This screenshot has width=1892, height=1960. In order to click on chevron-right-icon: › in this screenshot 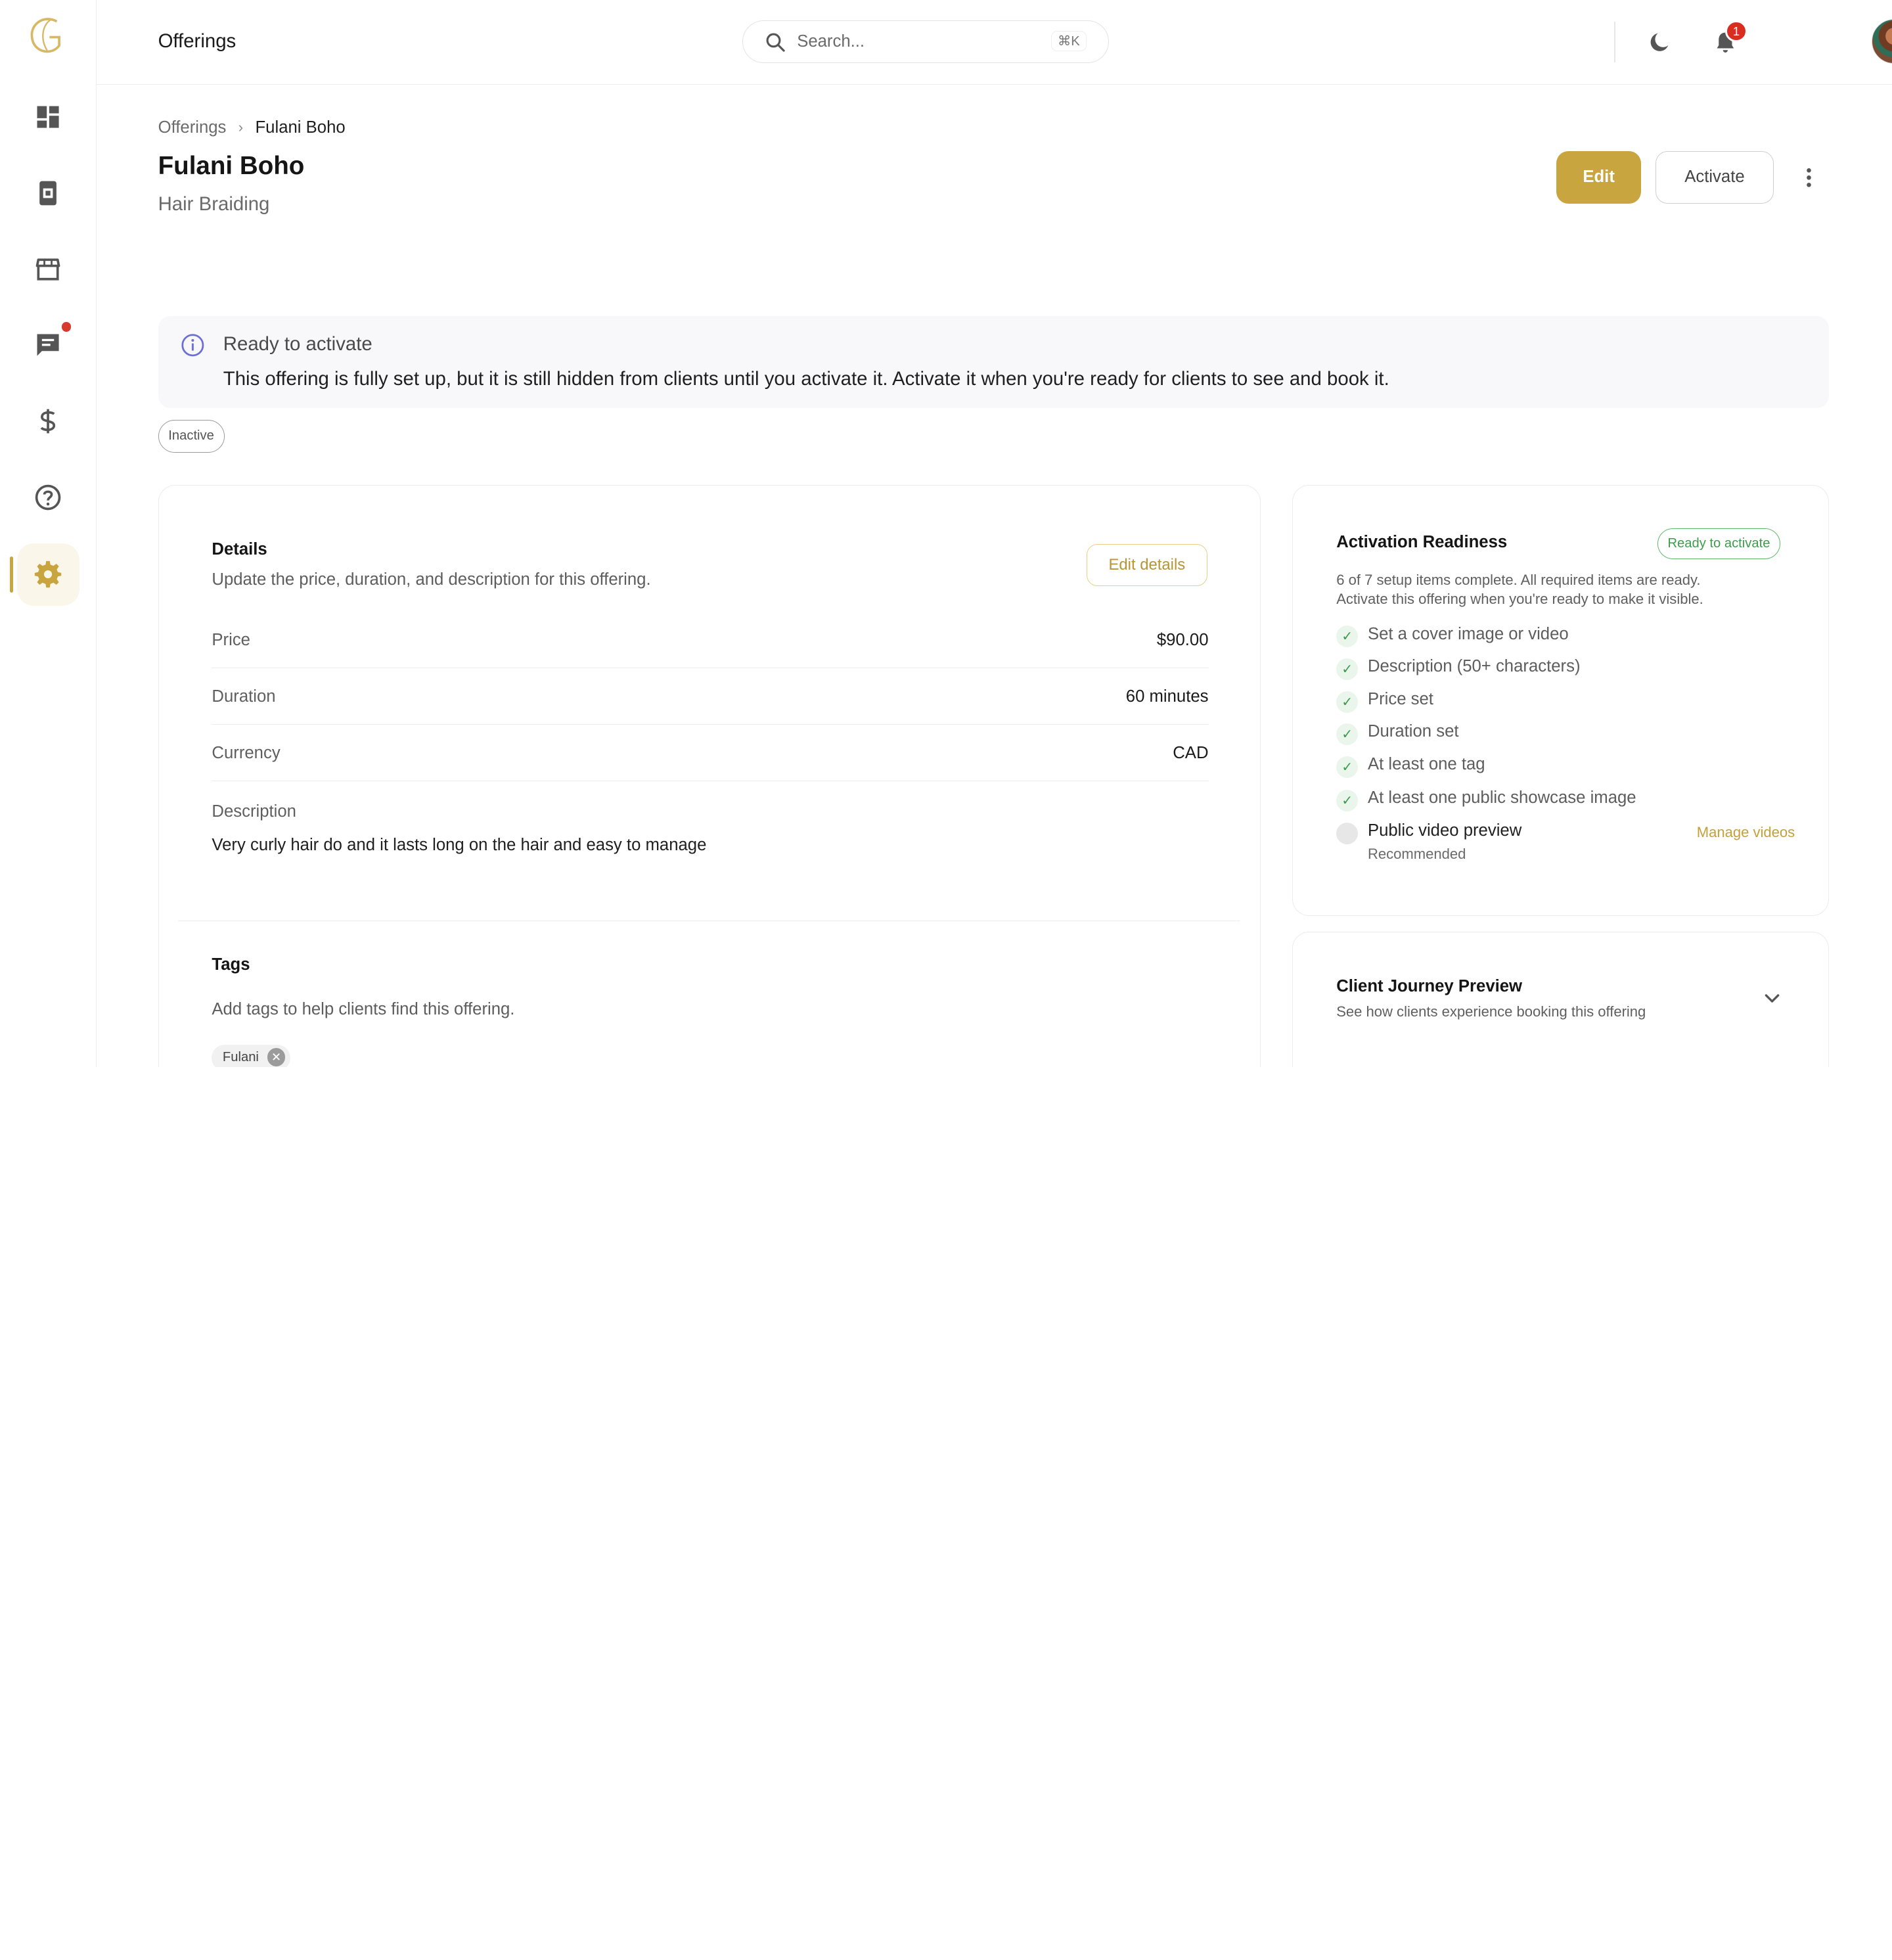, I will do `click(241, 127)`.